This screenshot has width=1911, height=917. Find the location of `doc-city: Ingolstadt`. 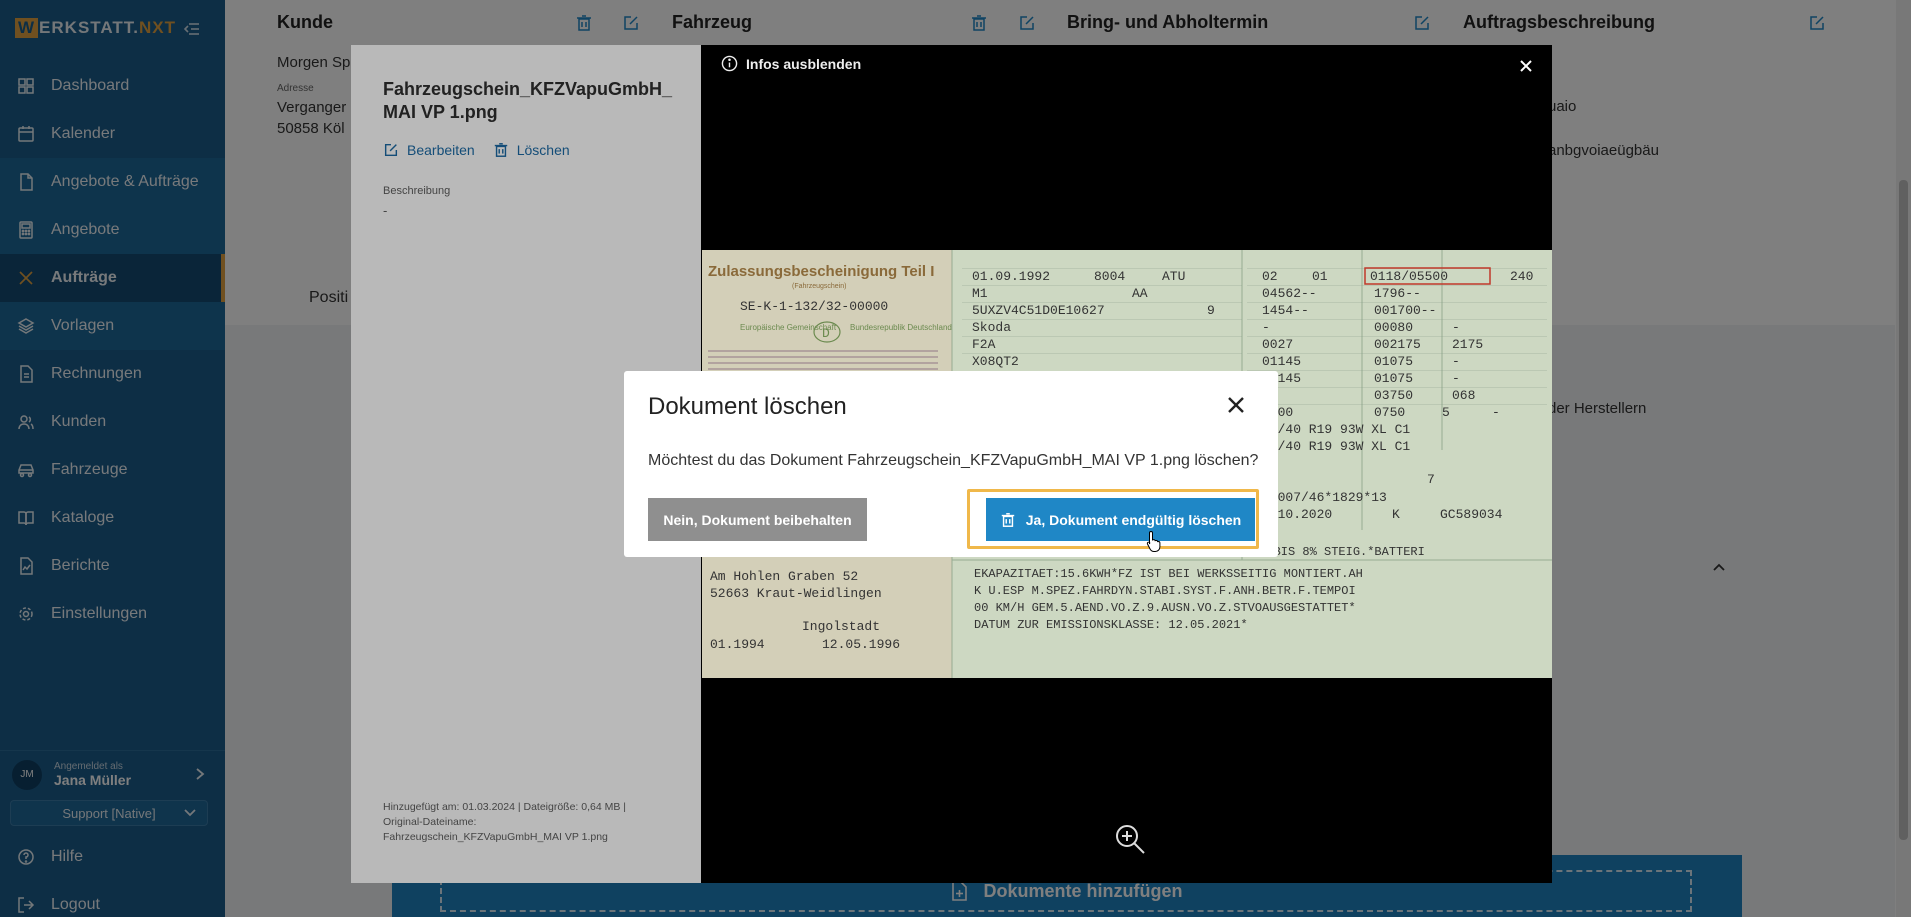

doc-city: Ingolstadt is located at coordinates (841, 626).